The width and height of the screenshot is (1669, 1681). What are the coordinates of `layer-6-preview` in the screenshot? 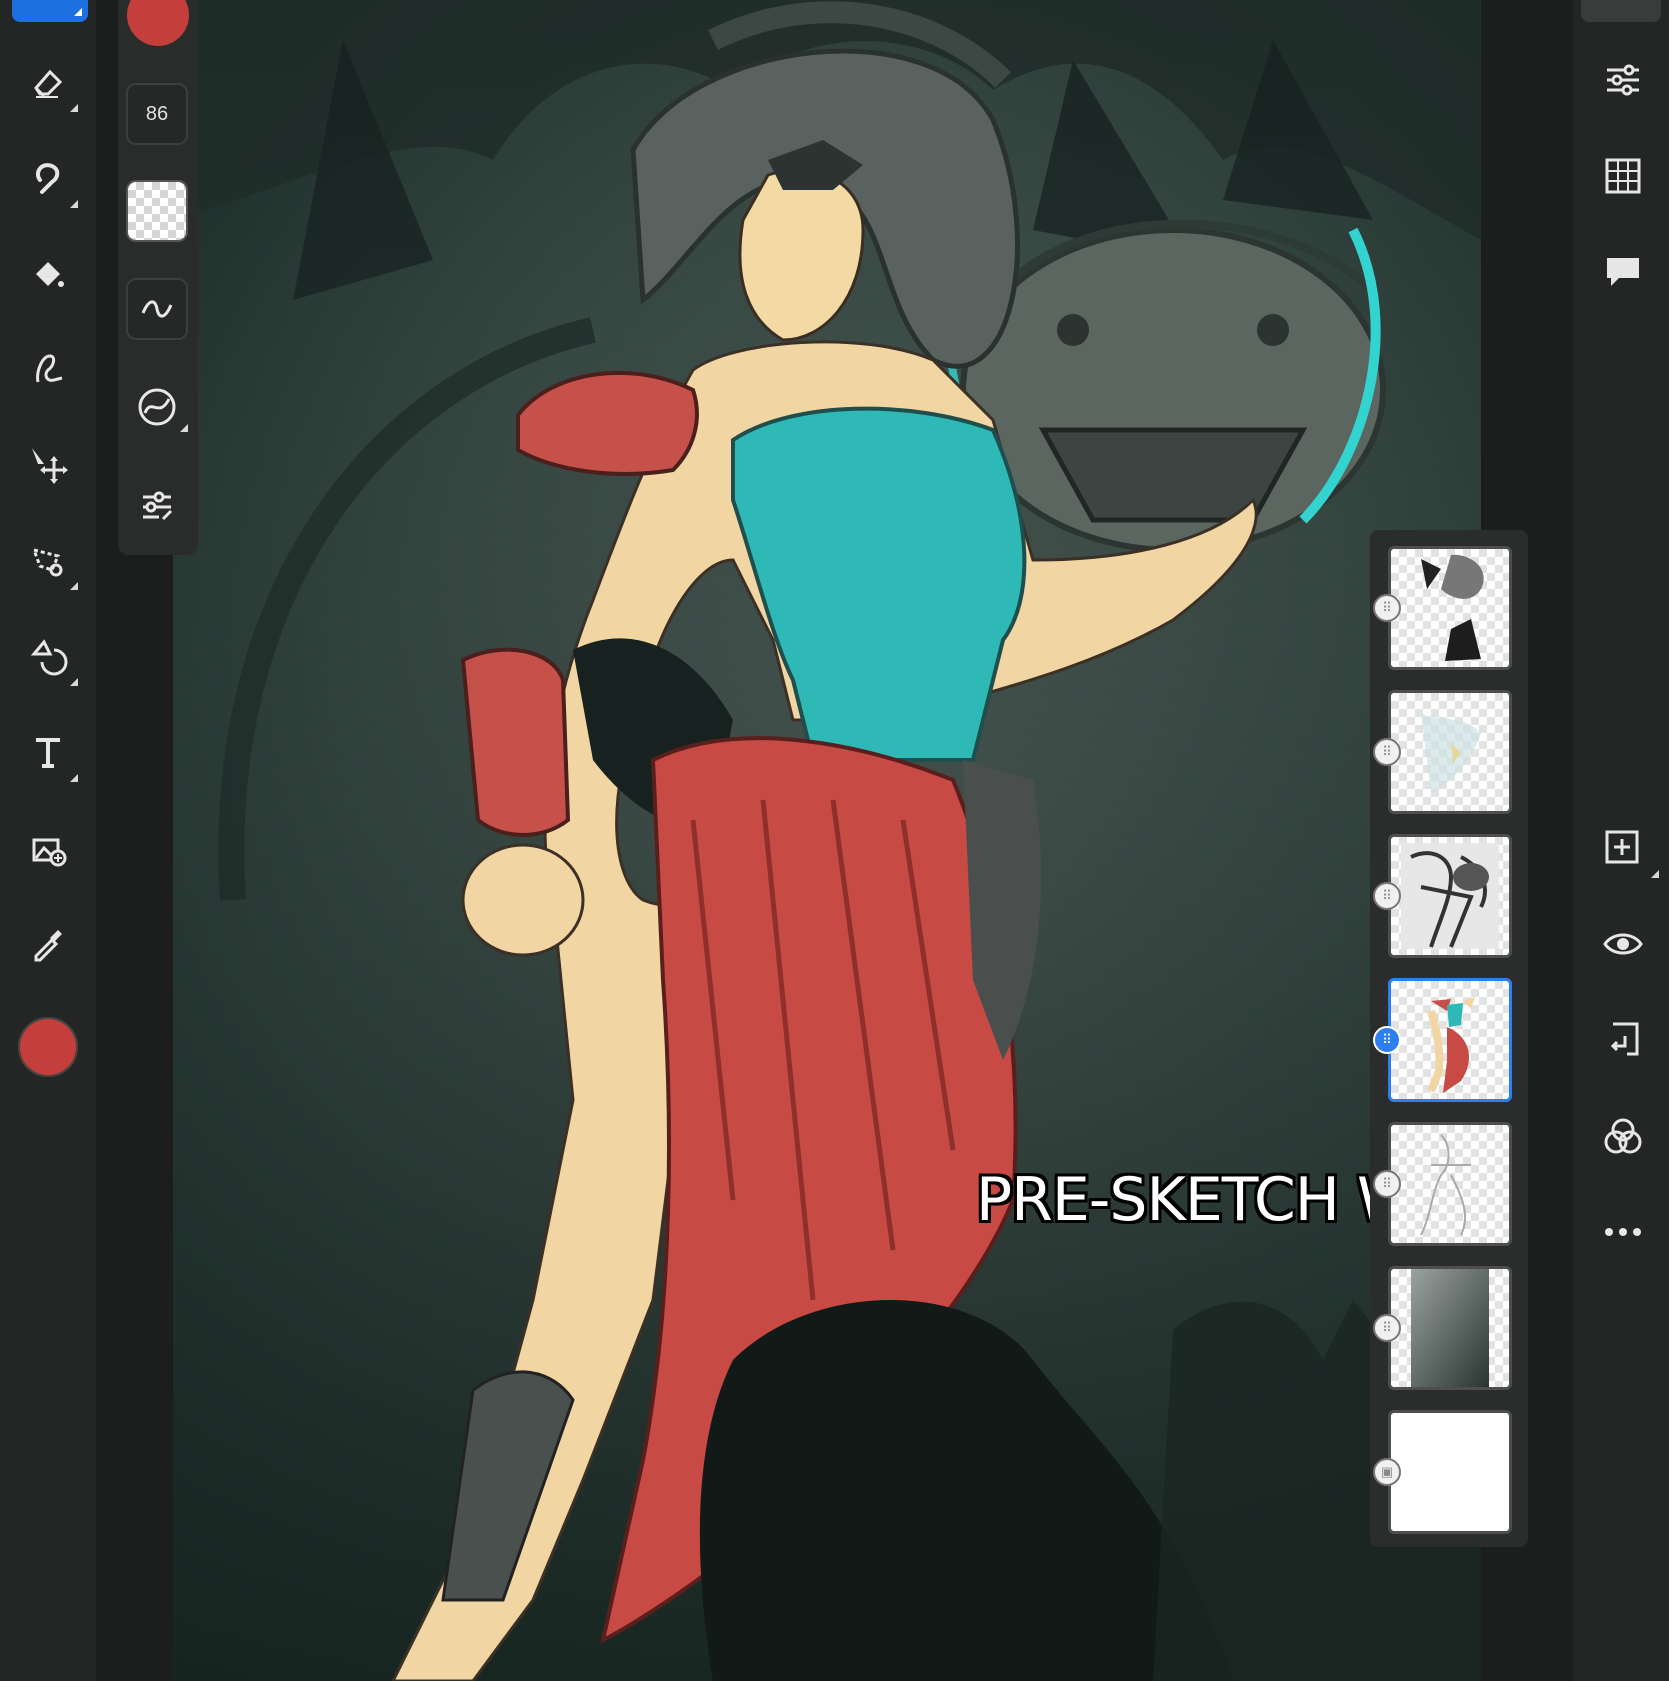 It's located at (1450, 1328).